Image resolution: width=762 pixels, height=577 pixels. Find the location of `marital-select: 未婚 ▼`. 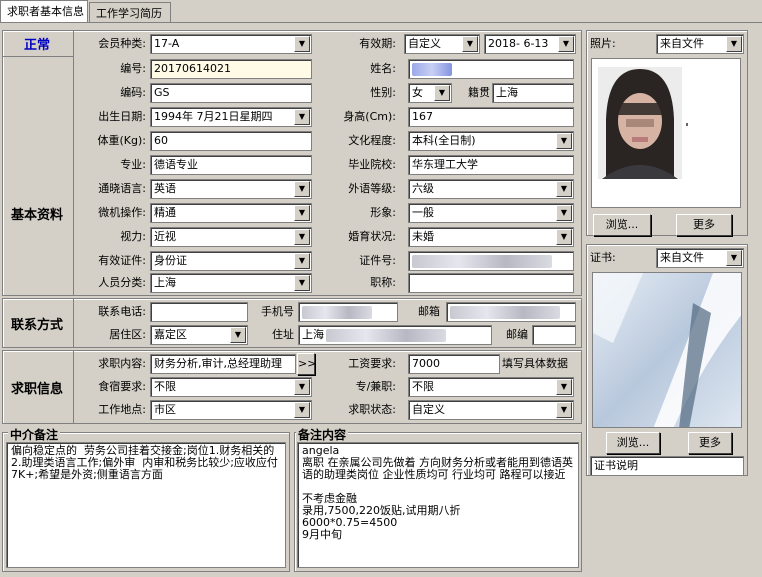

marital-select: 未婚 ▼ is located at coordinates (491, 237).